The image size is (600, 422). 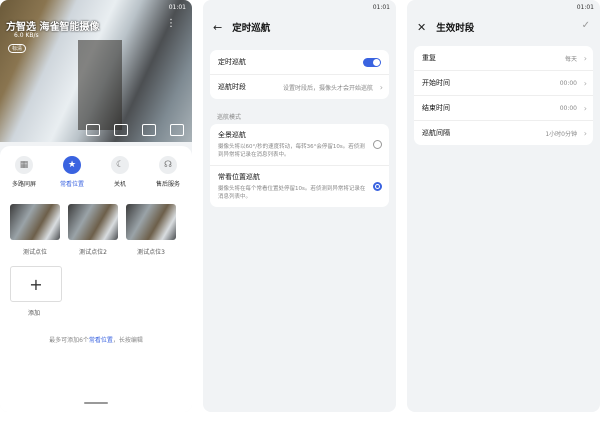 What do you see at coordinates (503, 83) in the screenshot?
I see `start-time-row: 开始时间 00:00 ›` at bounding box center [503, 83].